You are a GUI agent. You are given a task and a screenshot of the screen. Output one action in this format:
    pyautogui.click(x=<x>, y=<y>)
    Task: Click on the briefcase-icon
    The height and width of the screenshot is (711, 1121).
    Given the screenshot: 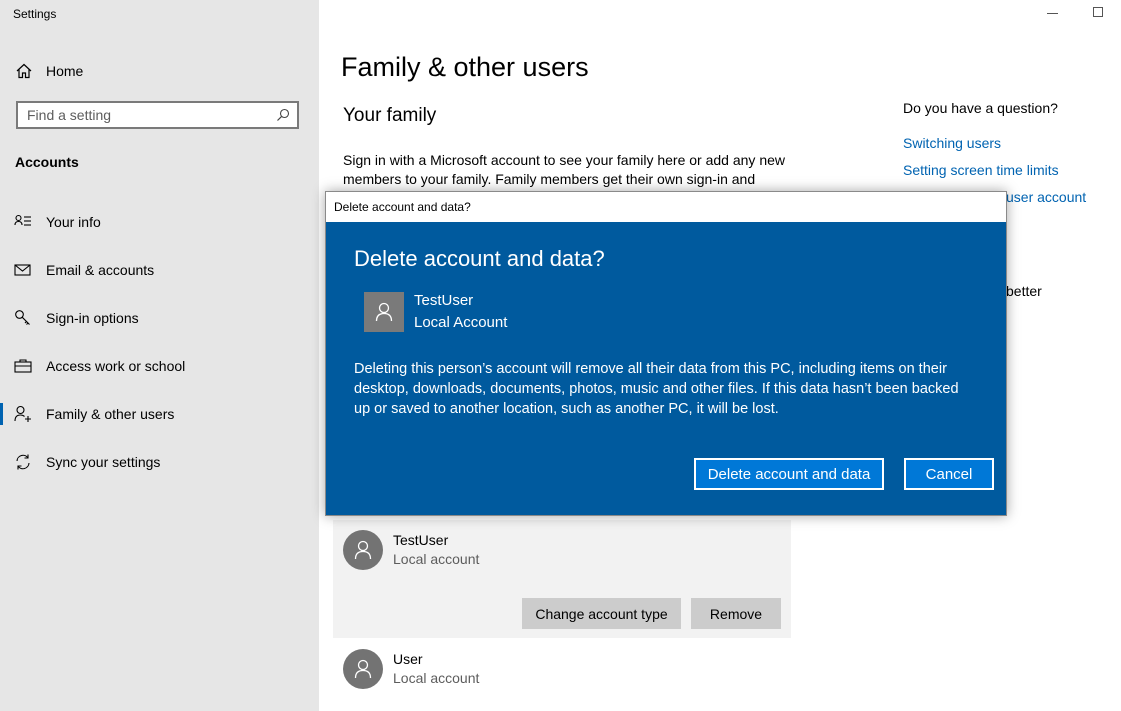 What is the action you would take?
    pyautogui.click(x=23, y=366)
    